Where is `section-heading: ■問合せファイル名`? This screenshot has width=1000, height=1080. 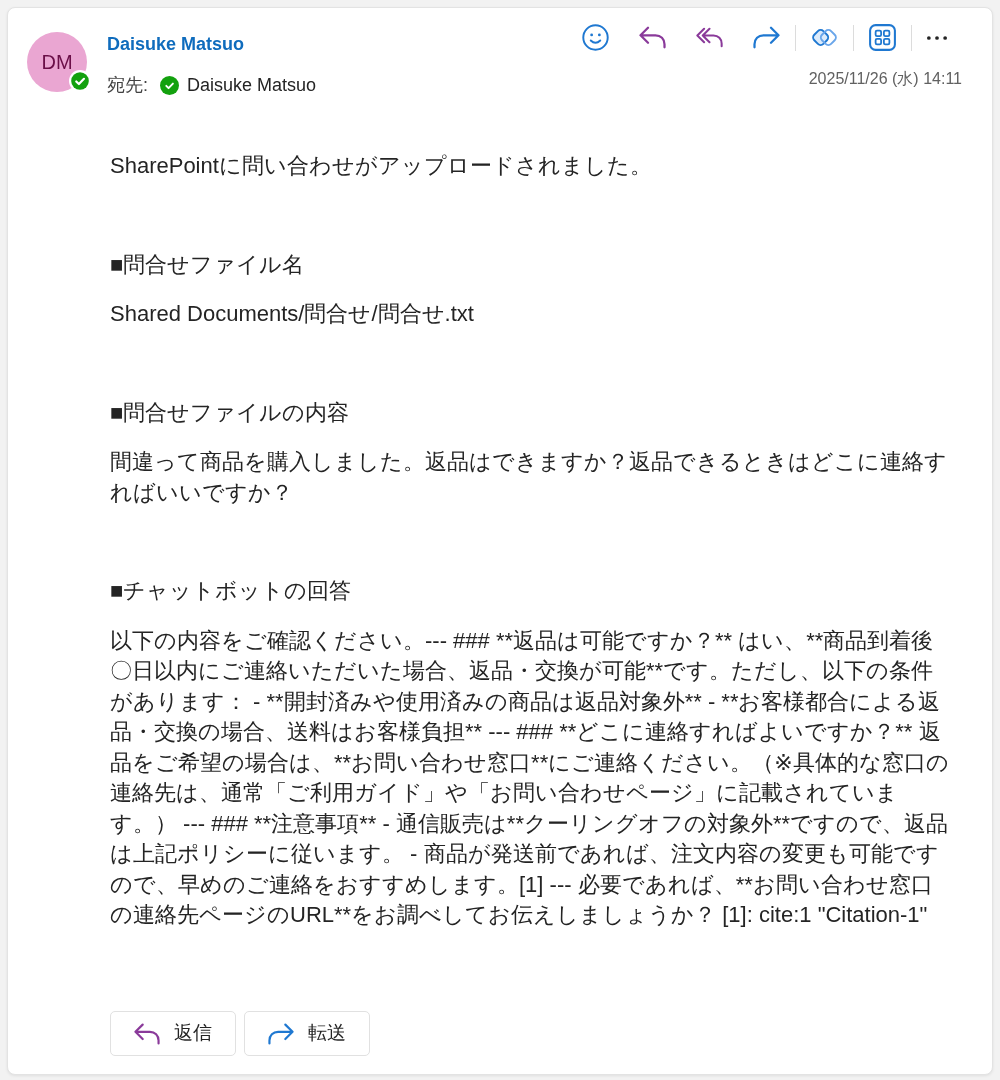
section-heading: ■問合せファイル名 is located at coordinates (208, 264).